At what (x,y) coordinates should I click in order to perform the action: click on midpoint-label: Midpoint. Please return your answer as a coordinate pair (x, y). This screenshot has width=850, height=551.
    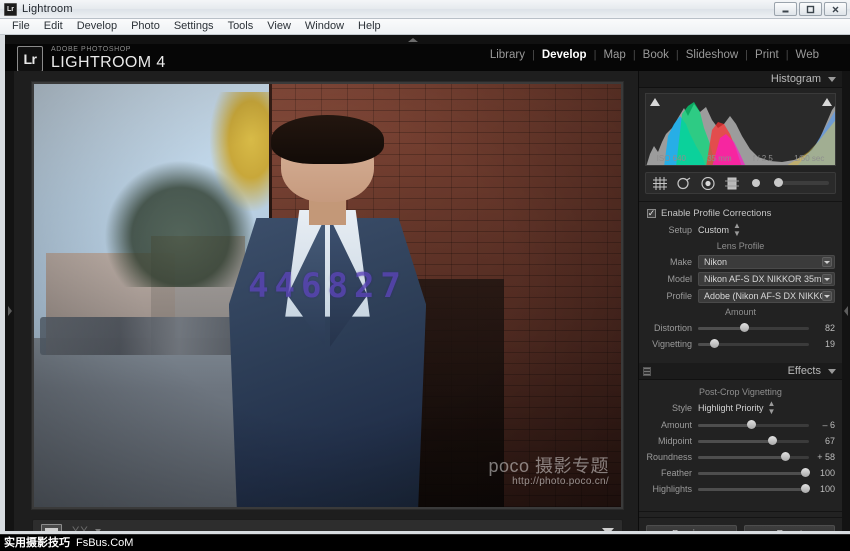
    Looking at the image, I should click on (674, 441).